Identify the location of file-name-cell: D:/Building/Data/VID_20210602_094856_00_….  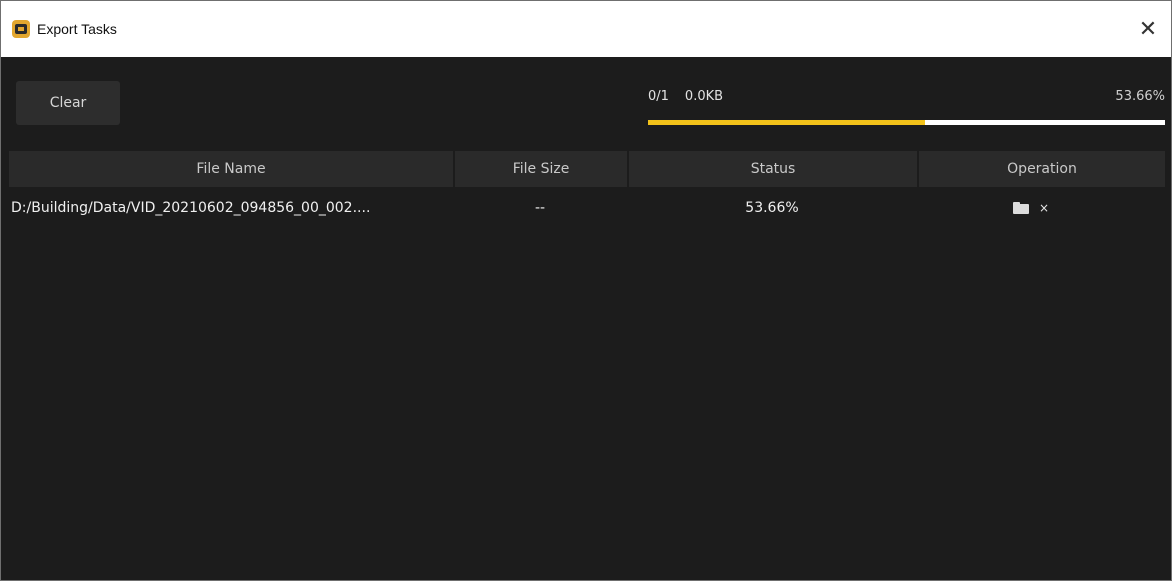
(191, 208).